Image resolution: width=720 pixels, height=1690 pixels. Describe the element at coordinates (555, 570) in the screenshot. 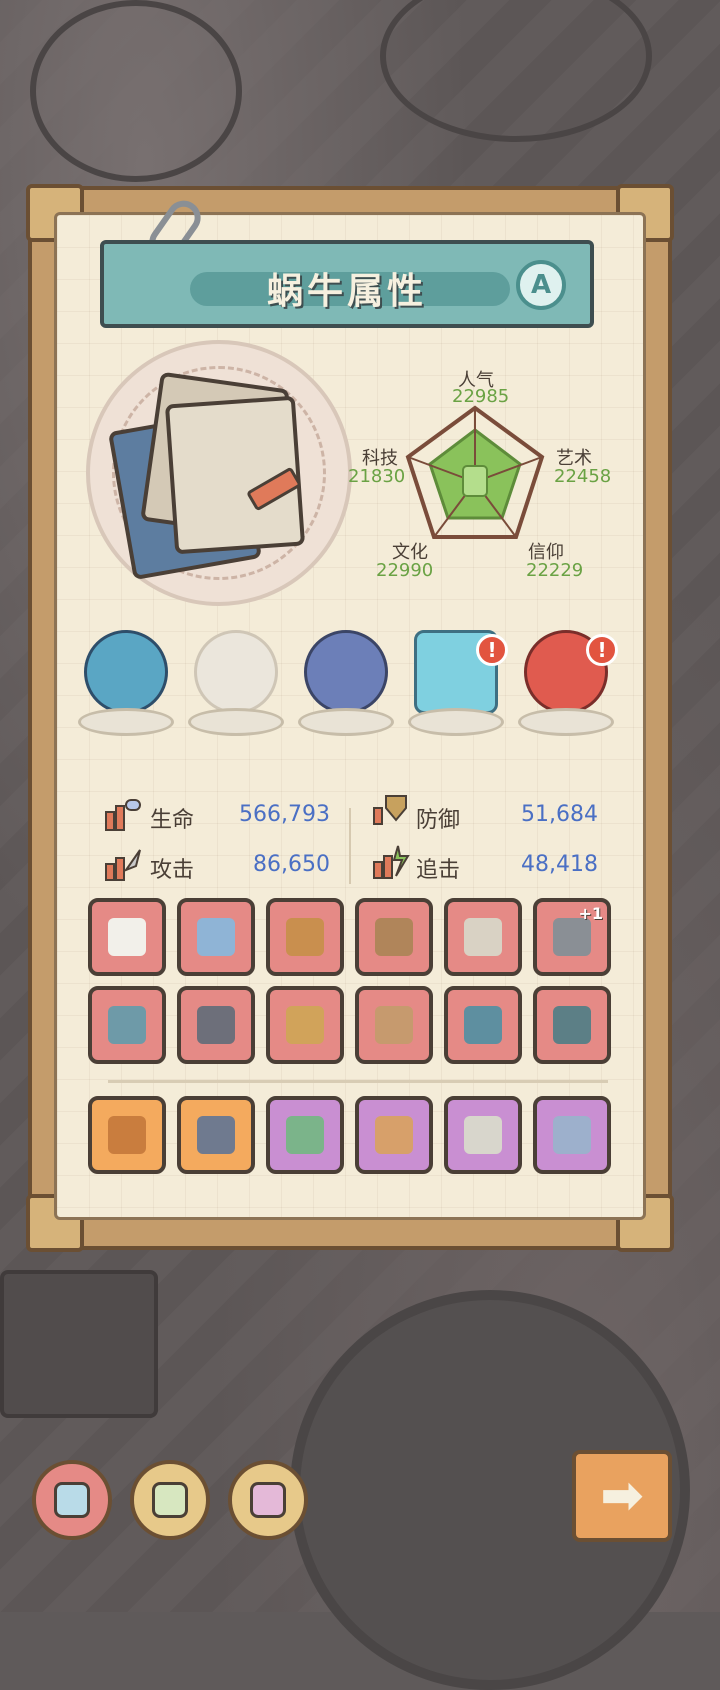

I see `radar-value-faith: 22229` at that location.